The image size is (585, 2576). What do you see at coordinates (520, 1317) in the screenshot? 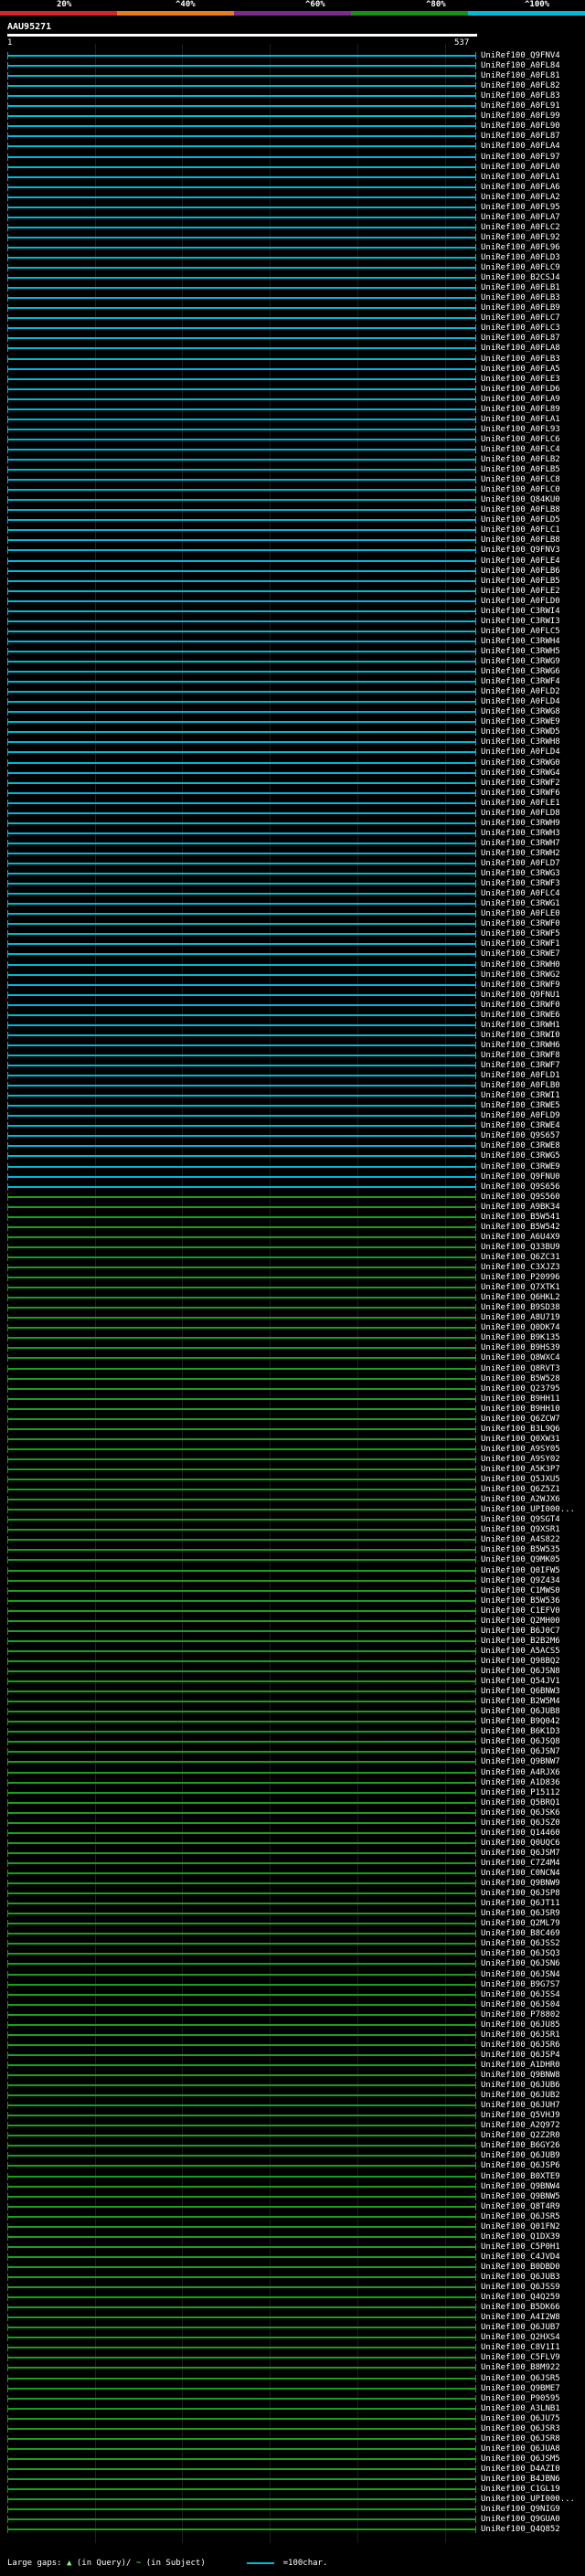
I see `hit-name: UniRef100_A8U719` at bounding box center [520, 1317].